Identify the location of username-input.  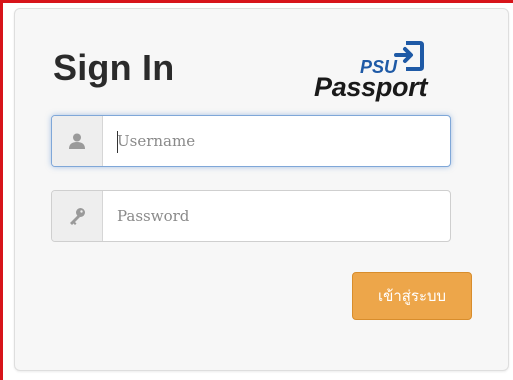
(275, 141).